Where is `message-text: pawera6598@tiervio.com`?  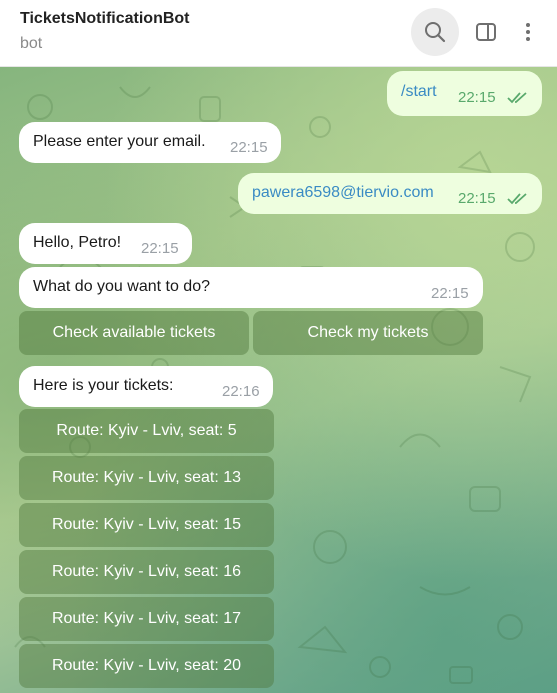 message-text: pawera6598@tiervio.com is located at coordinates (343, 193).